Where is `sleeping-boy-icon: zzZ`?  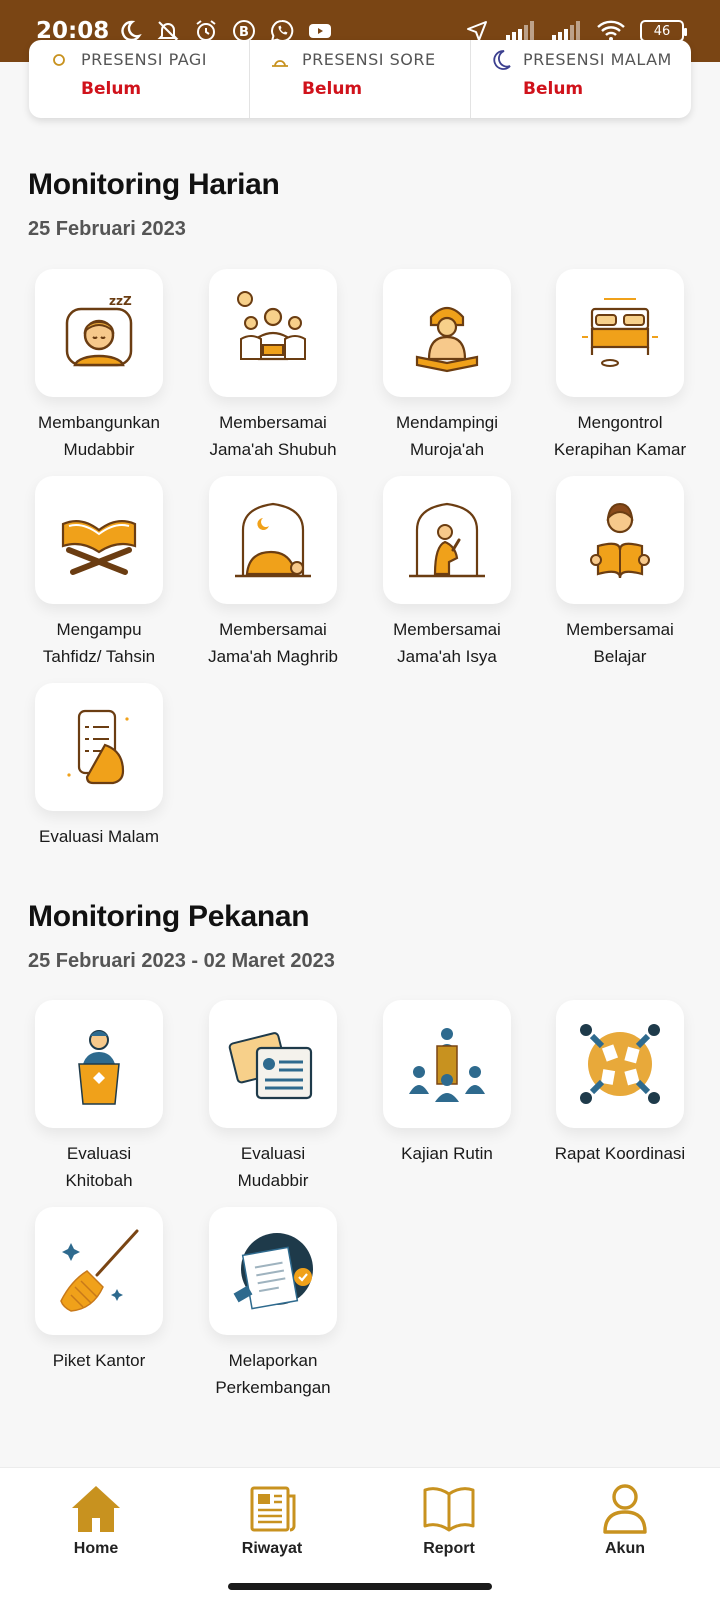 sleeping-boy-icon: zzZ is located at coordinates (99, 330).